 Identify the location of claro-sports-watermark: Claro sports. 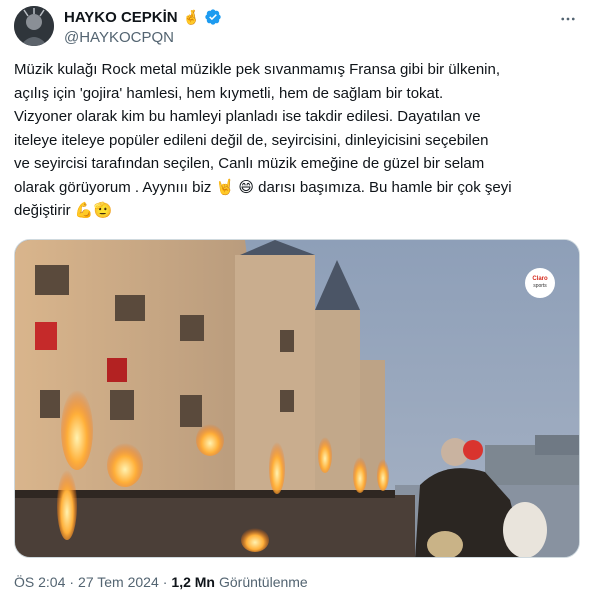
(540, 283).